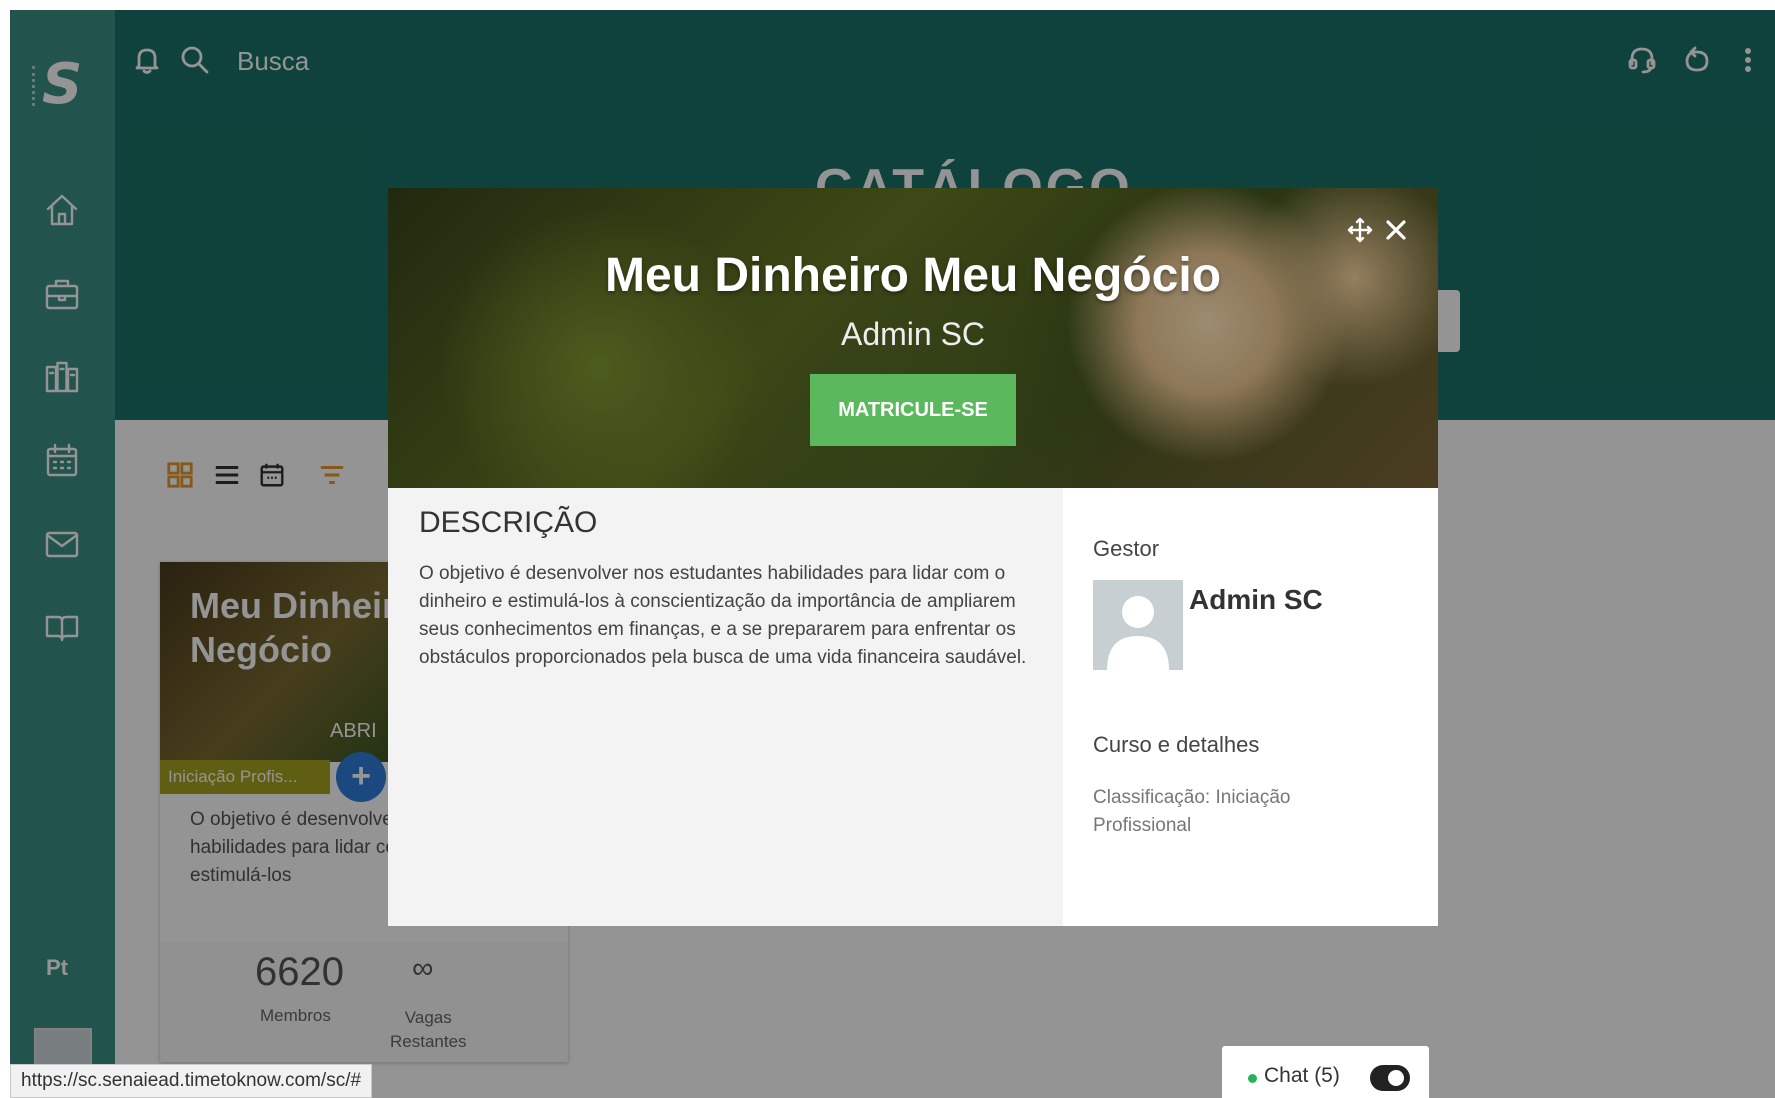 The image size is (1775, 1098). Describe the element at coordinates (1256, 600) in the screenshot. I see `manager-name: Admin SC` at that location.